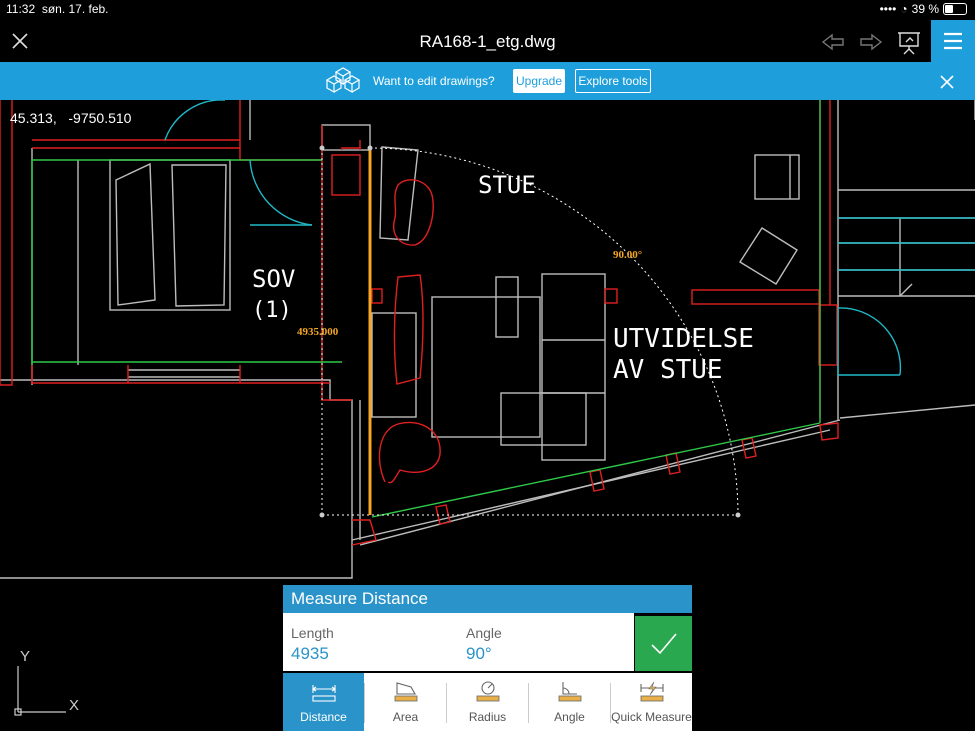 The width and height of the screenshot is (975, 731). Describe the element at coordinates (487, 599) in the screenshot. I see `measure-panel-title: Measure Distance` at that location.